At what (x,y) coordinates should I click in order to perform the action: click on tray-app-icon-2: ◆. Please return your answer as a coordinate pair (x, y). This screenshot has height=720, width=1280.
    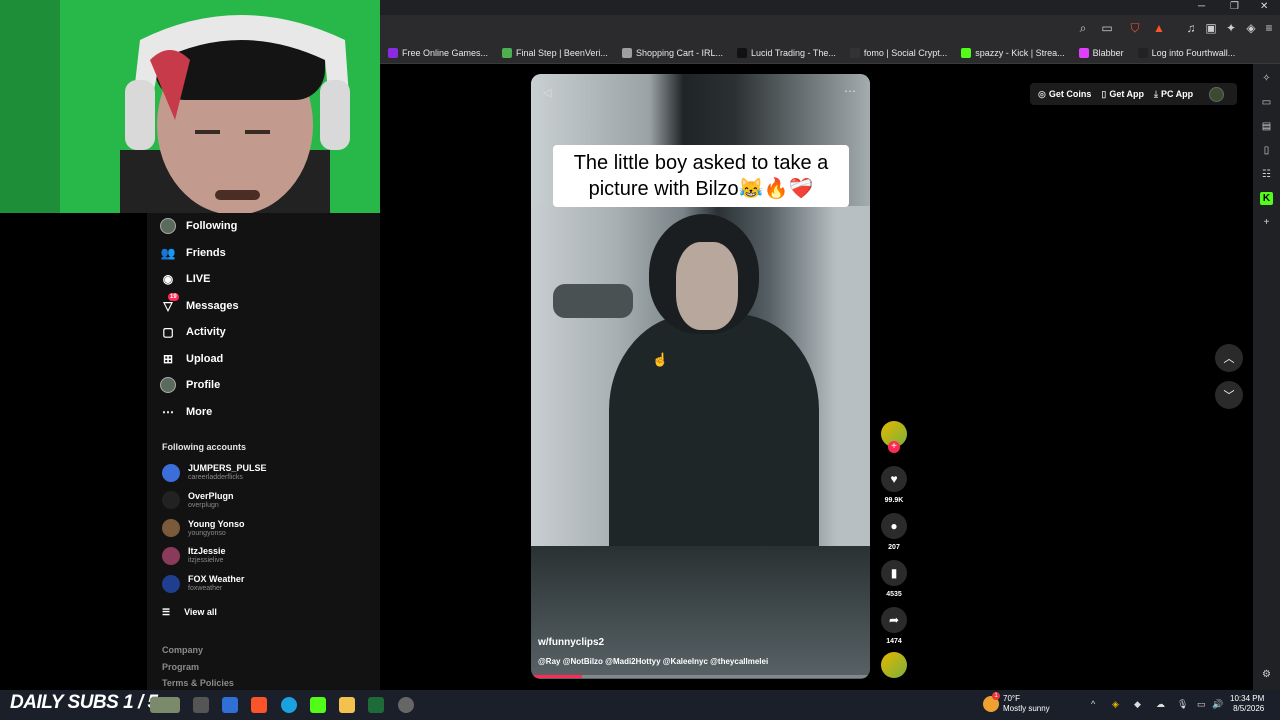
    Looking at the image, I should click on (1137, 704).